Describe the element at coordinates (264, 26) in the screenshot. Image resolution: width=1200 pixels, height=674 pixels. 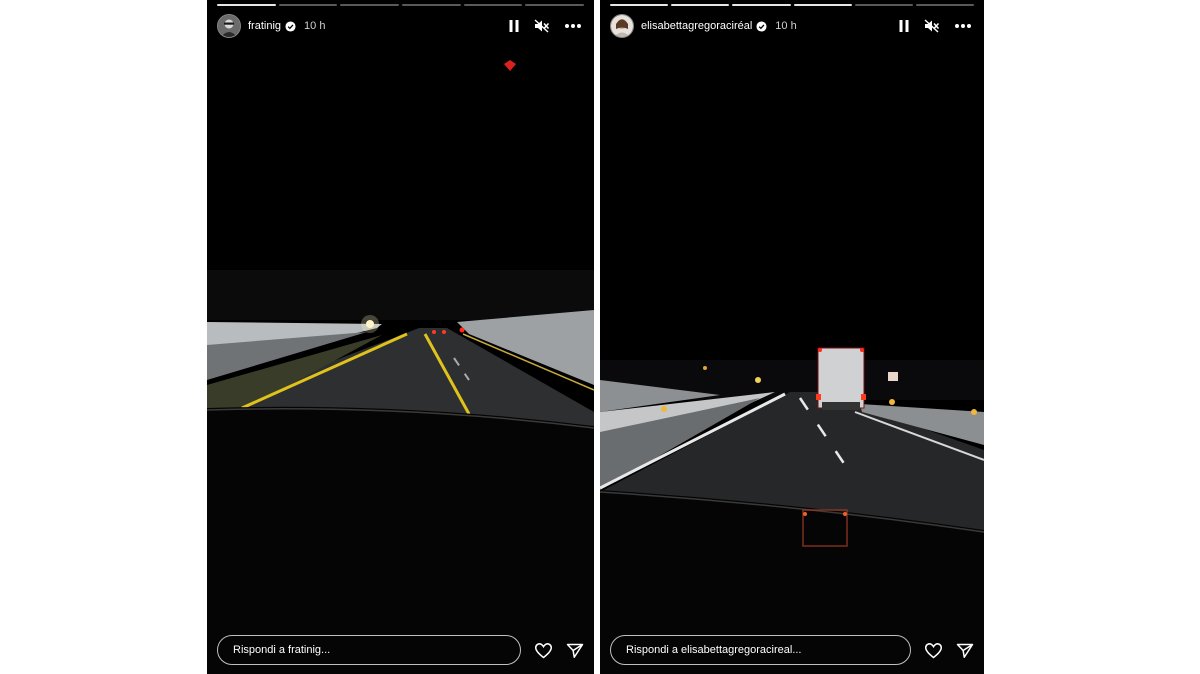
I see `story-username: fratinig` at that location.